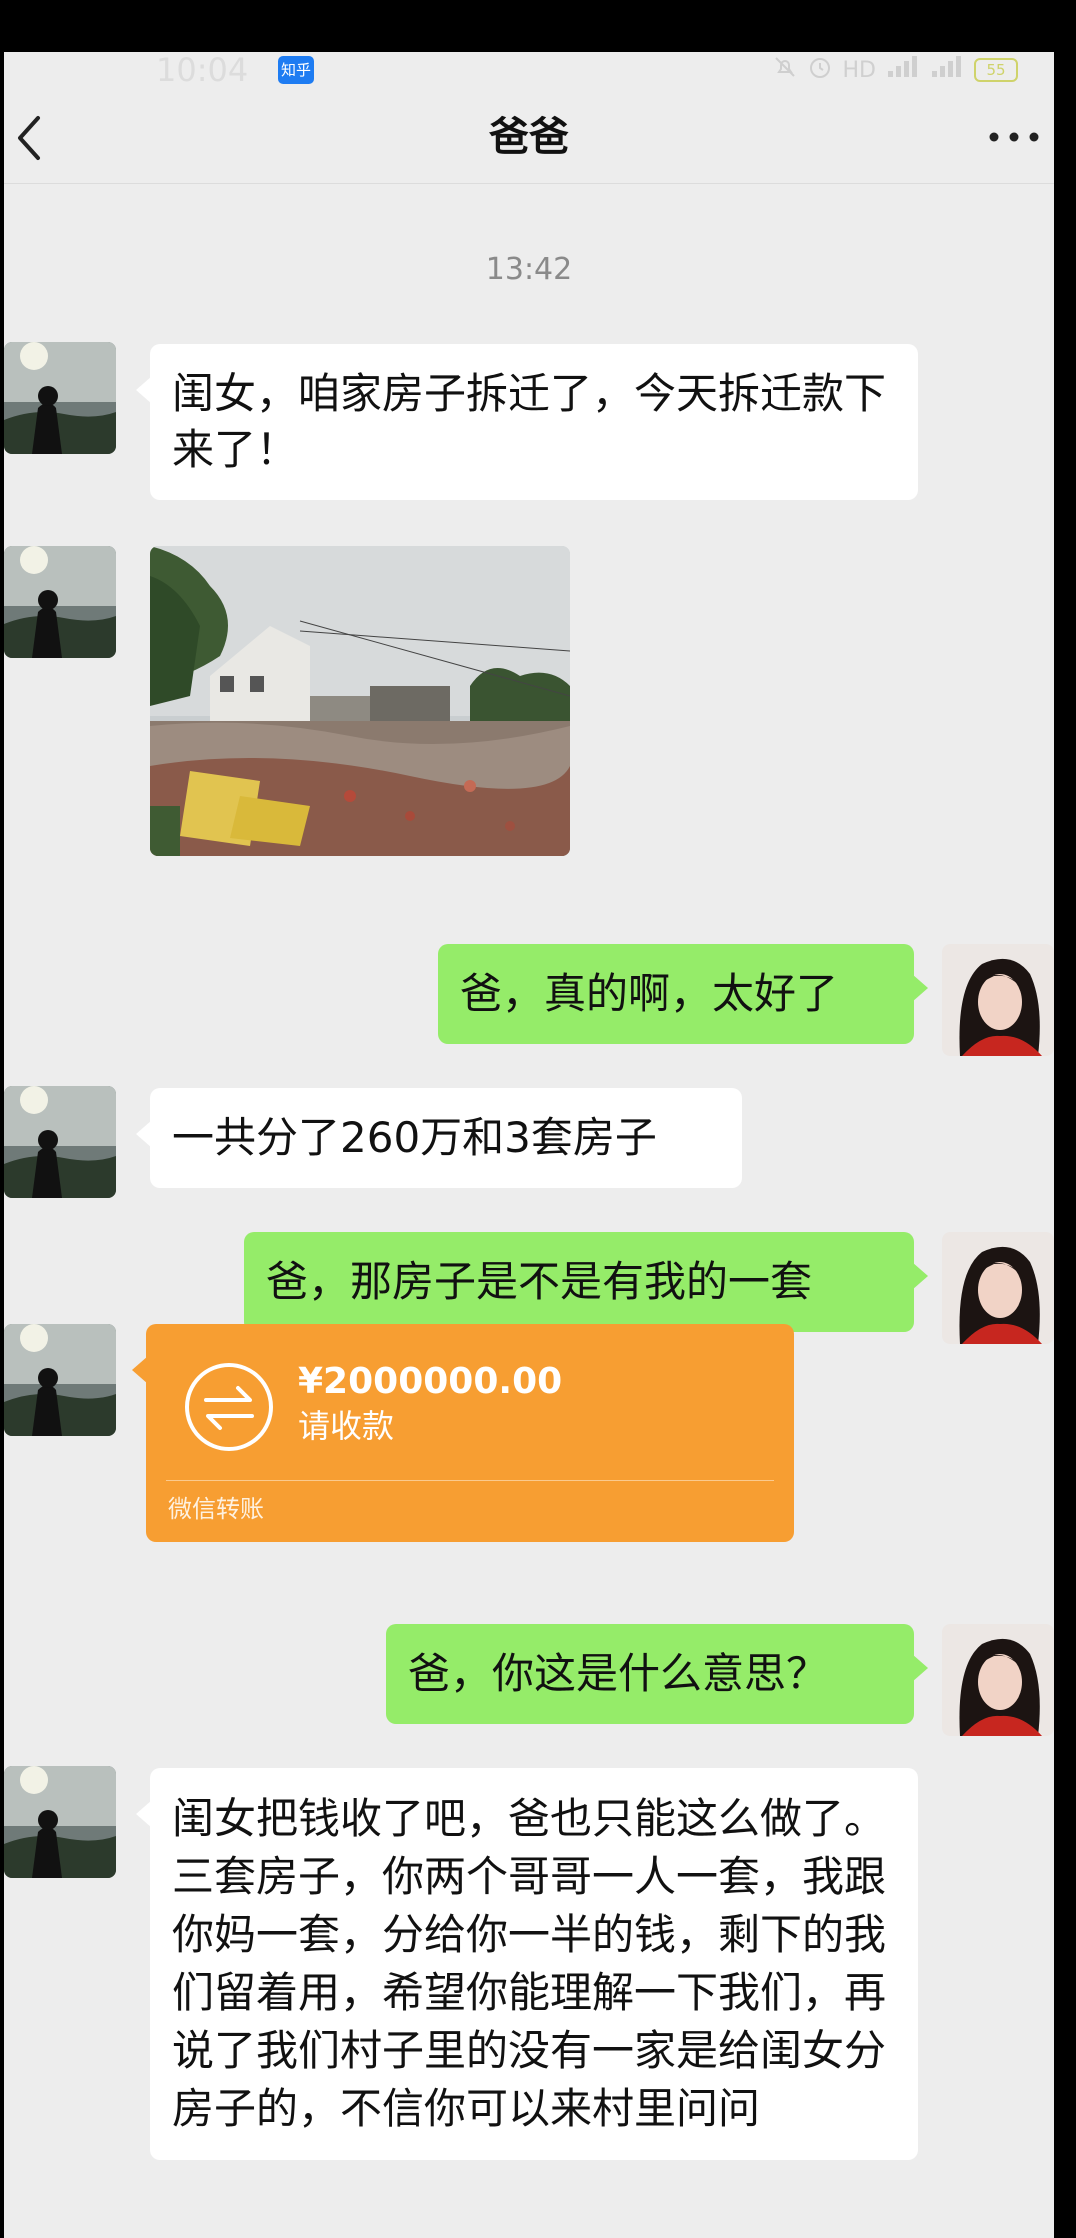 This screenshot has height=2238, width=1076. What do you see at coordinates (360, 701) in the screenshot?
I see `demolished-house-photo` at bounding box center [360, 701].